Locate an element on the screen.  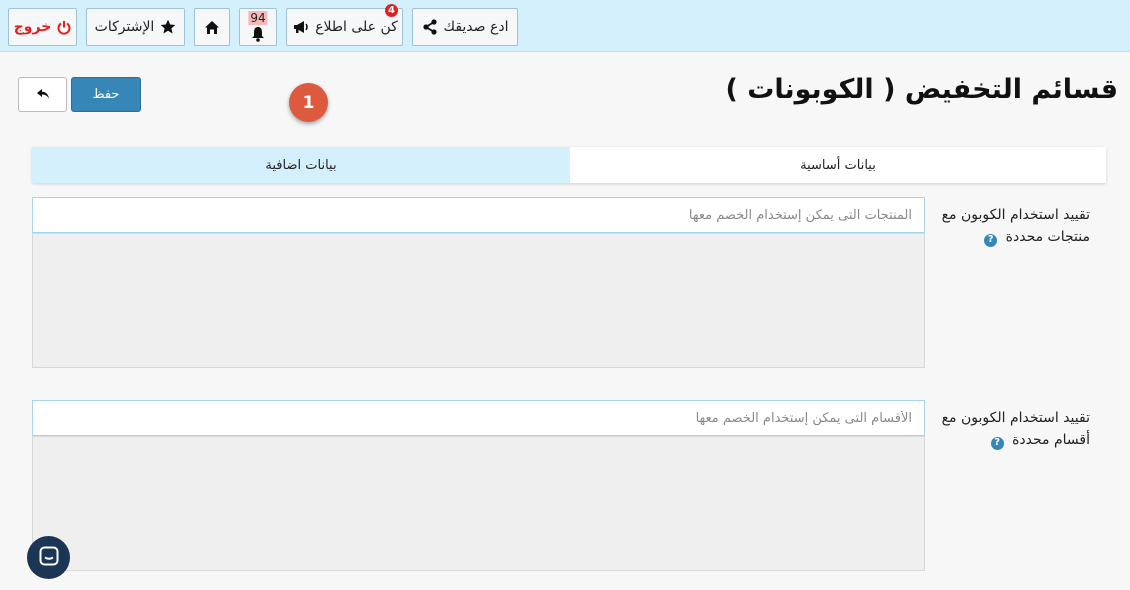
stay-informed-badge: 4 is located at coordinates (391, 10).